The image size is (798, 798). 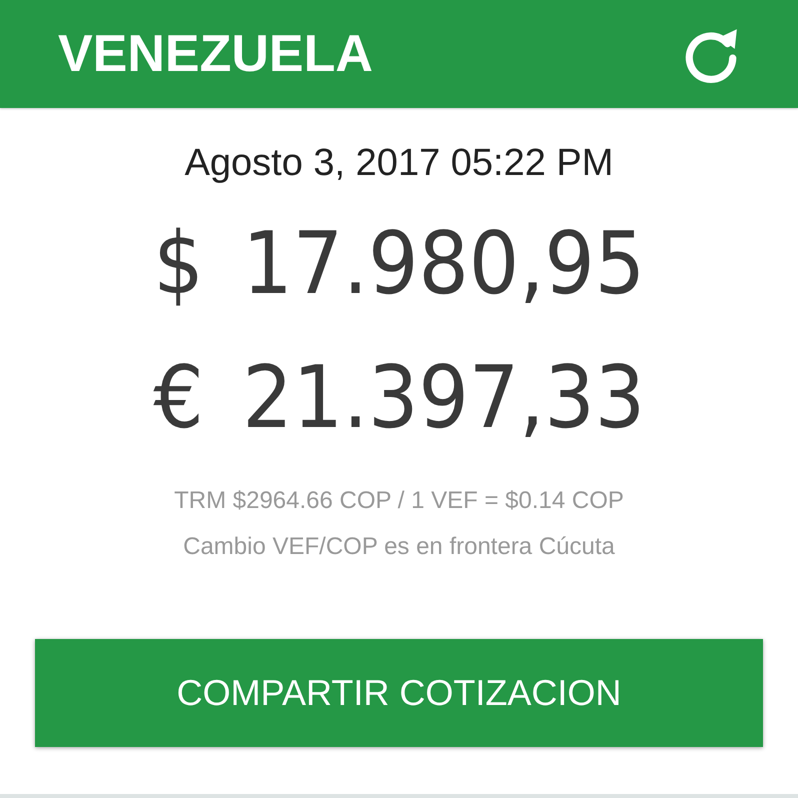 What do you see at coordinates (399, 163) in the screenshot?
I see `date-time: Agosto 3, 2017 05:22 PM` at bounding box center [399, 163].